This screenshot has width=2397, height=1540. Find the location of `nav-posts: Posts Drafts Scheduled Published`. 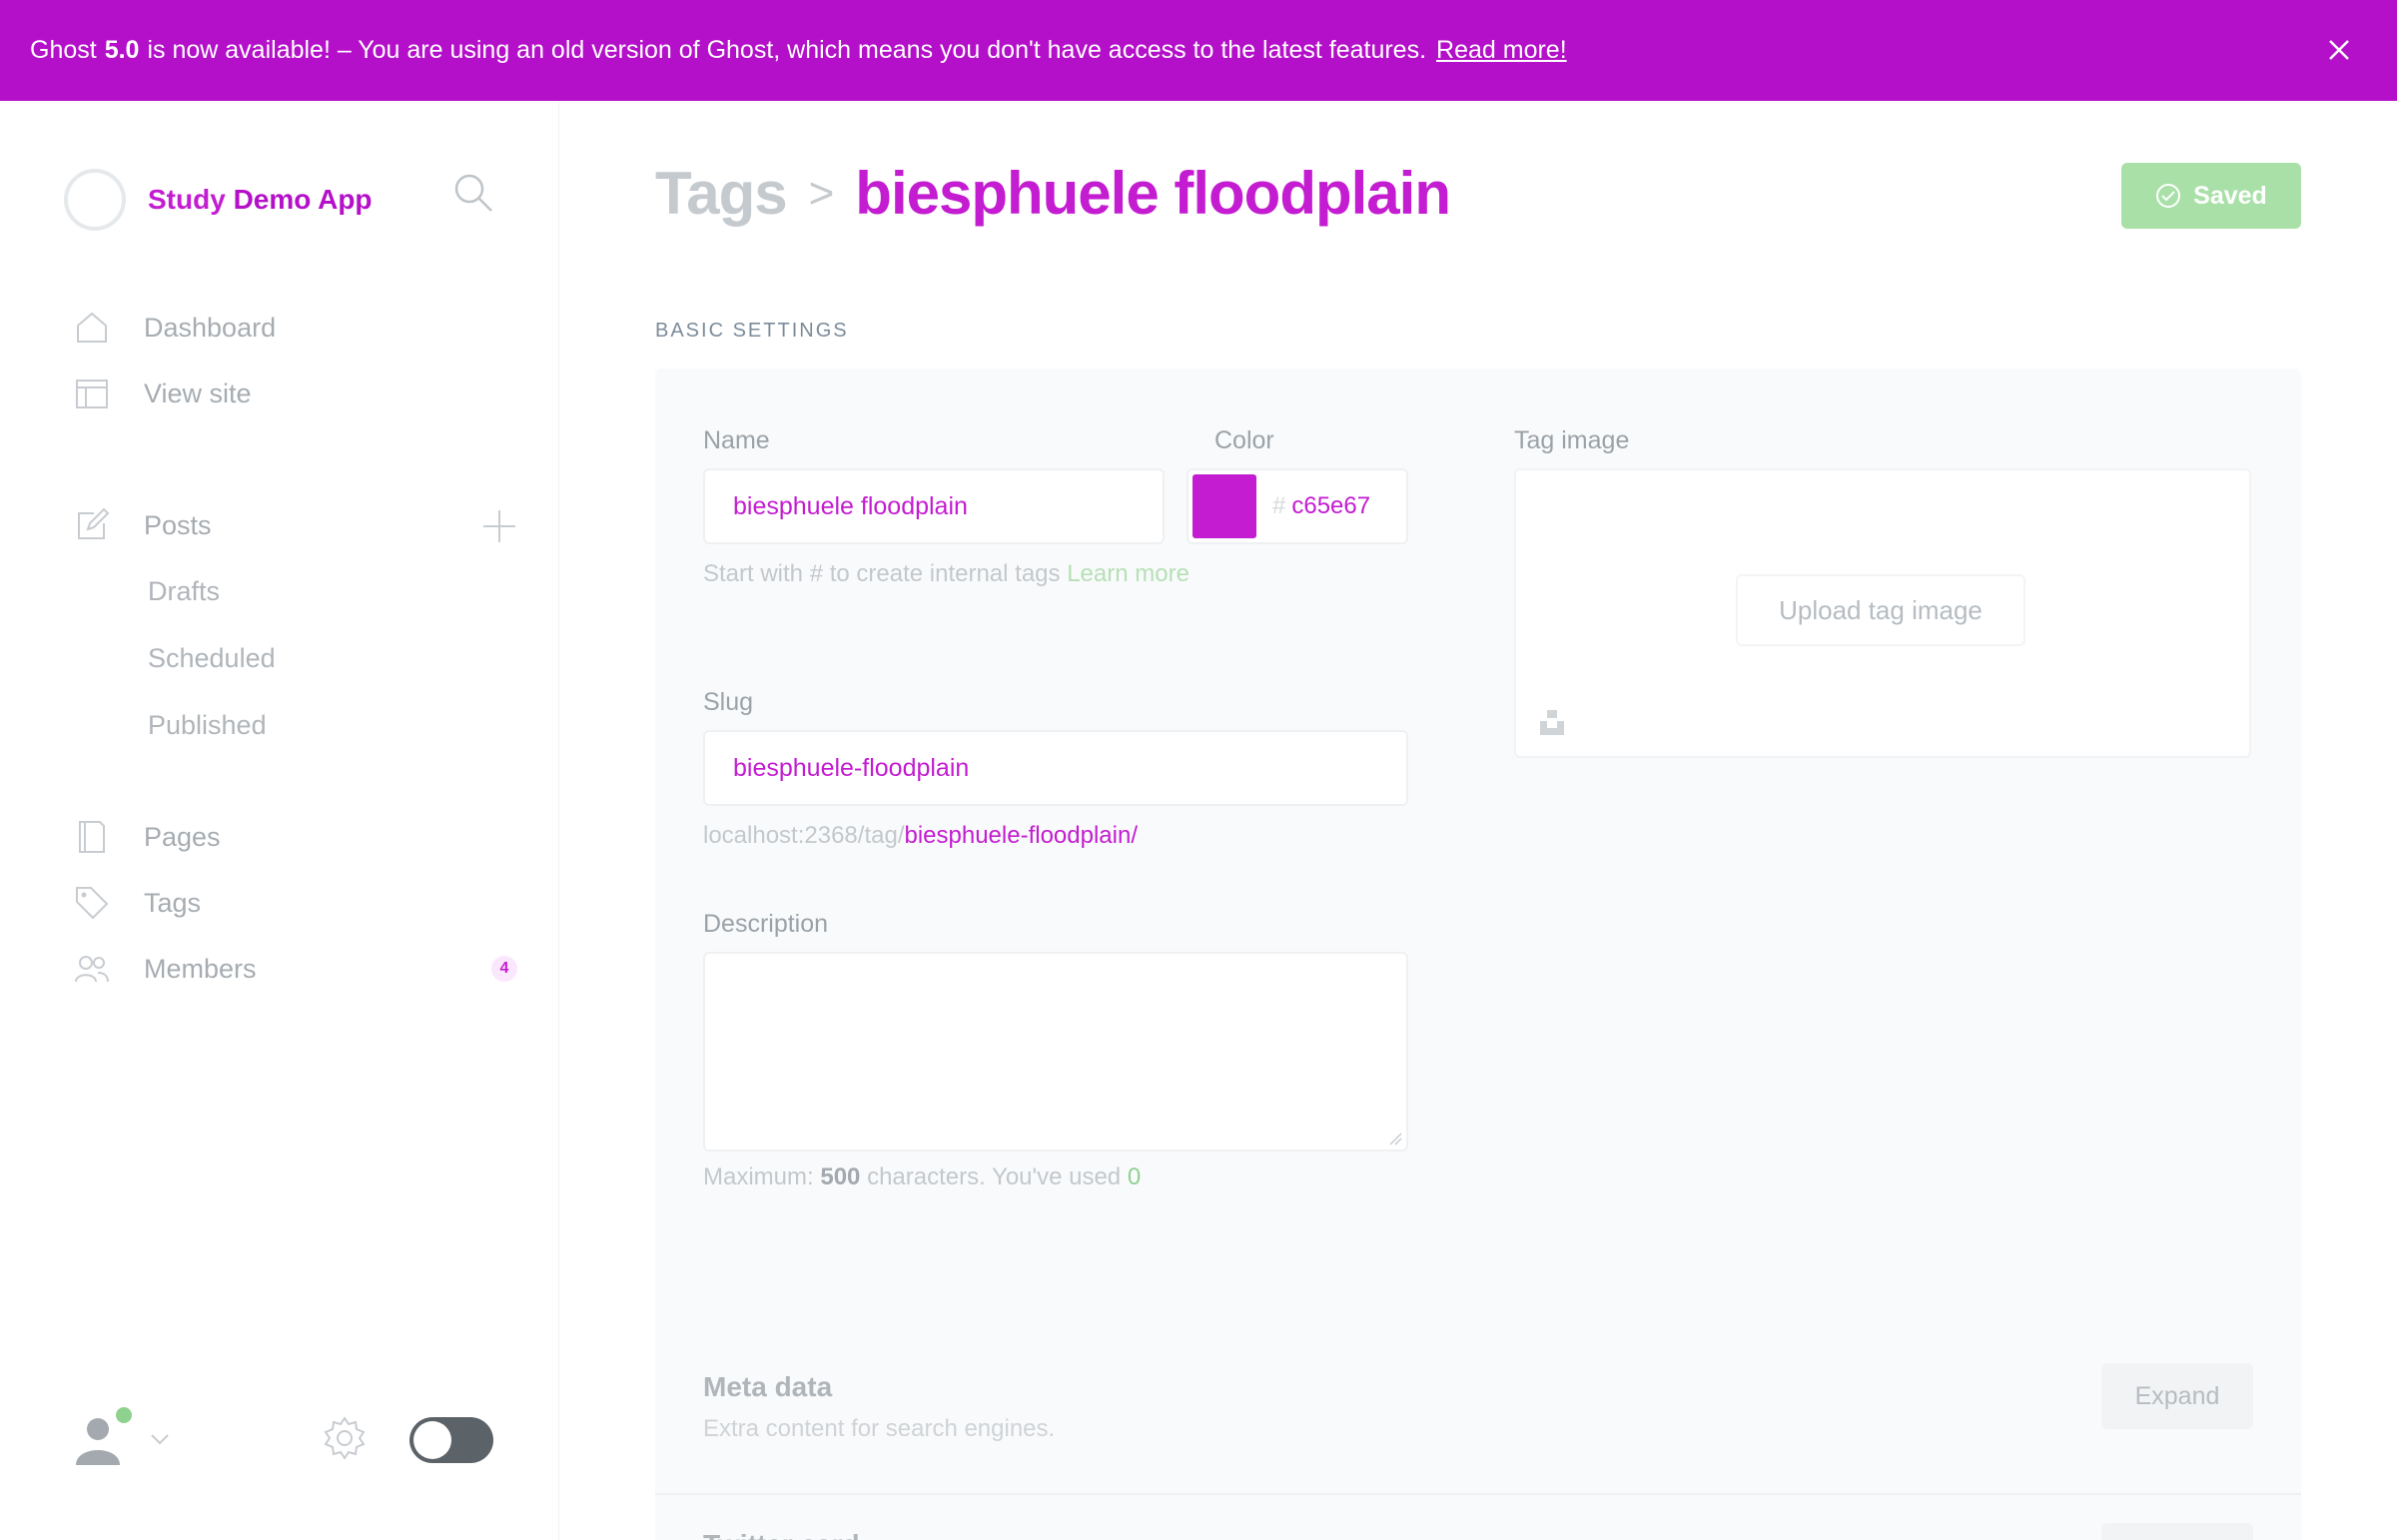

nav-posts: Posts Drafts Scheduled Published is located at coordinates (293, 625).